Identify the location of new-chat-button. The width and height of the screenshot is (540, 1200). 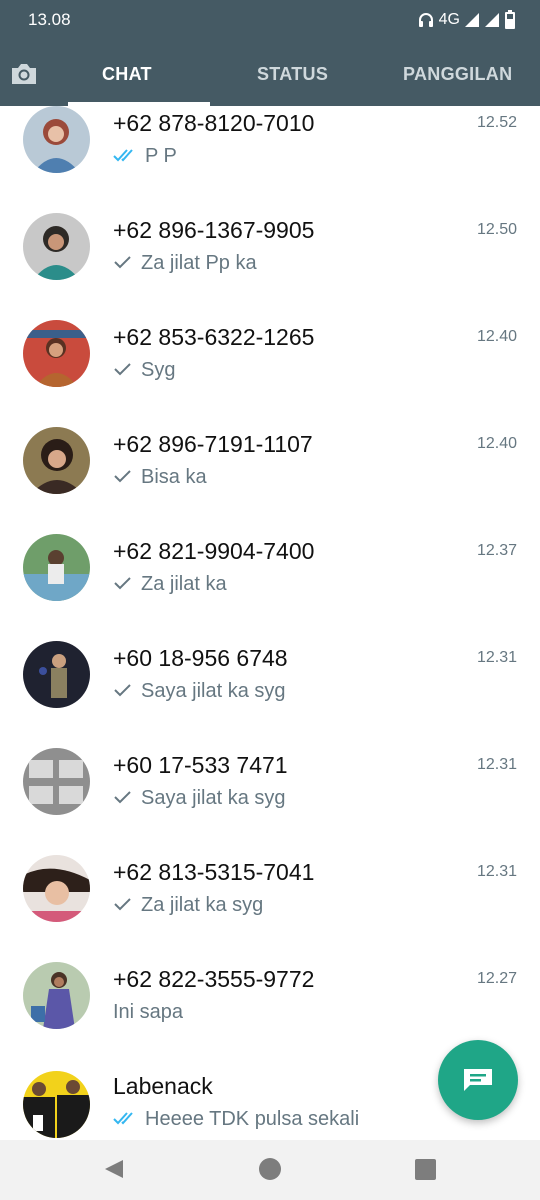
(478, 1080).